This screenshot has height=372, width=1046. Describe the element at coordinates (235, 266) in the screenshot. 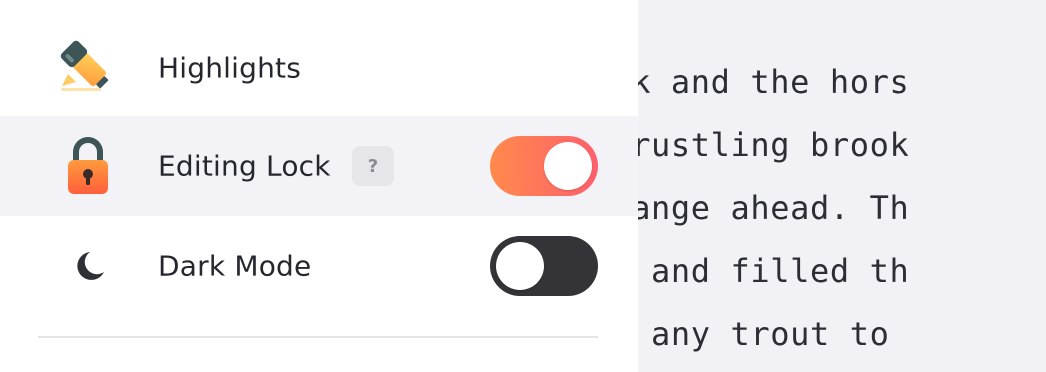

I see `dark-mode-label: Dark Mode` at that location.